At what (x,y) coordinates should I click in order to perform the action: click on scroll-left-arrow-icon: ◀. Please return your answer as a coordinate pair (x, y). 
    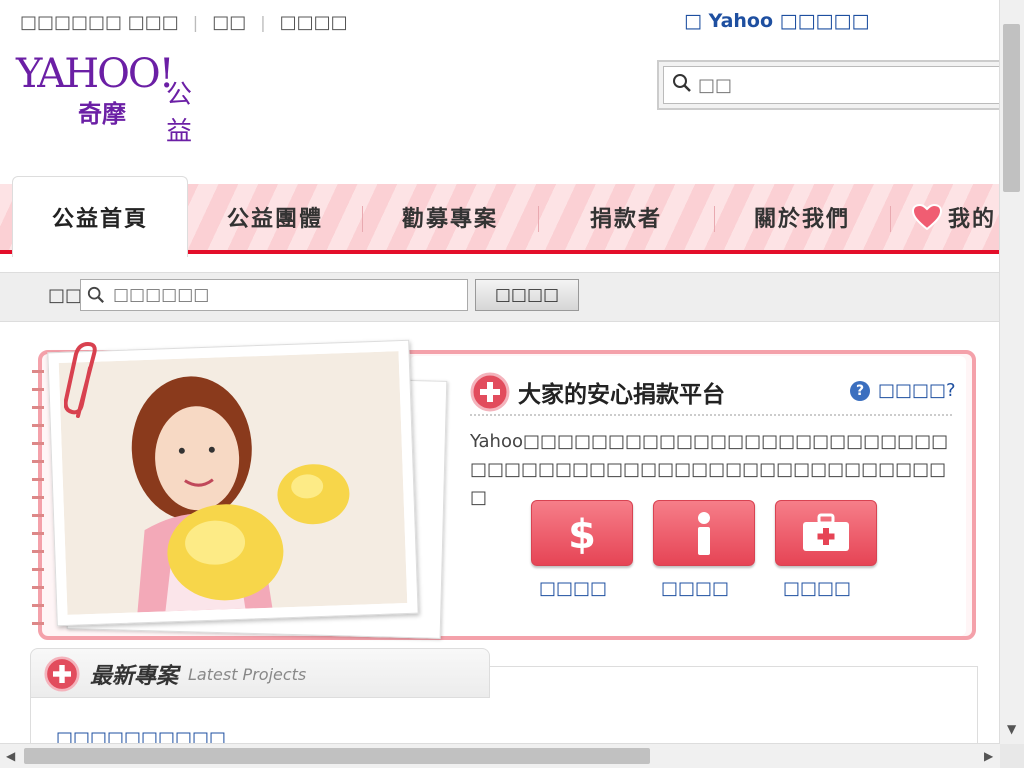
    Looking at the image, I should click on (10, 756).